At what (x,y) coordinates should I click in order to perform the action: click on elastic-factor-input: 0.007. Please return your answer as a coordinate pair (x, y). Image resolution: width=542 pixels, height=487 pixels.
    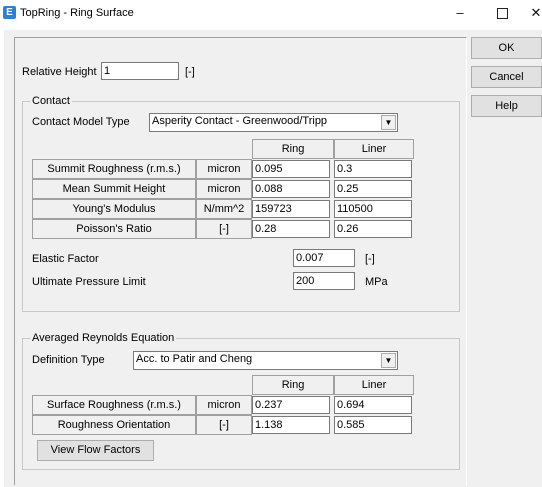
    Looking at the image, I should click on (324, 258).